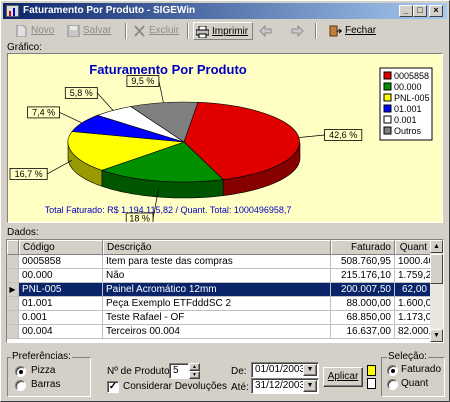 The image size is (450, 402). What do you see at coordinates (25, 47) in the screenshot?
I see `grafico-group-label: Gráfico:` at bounding box center [25, 47].